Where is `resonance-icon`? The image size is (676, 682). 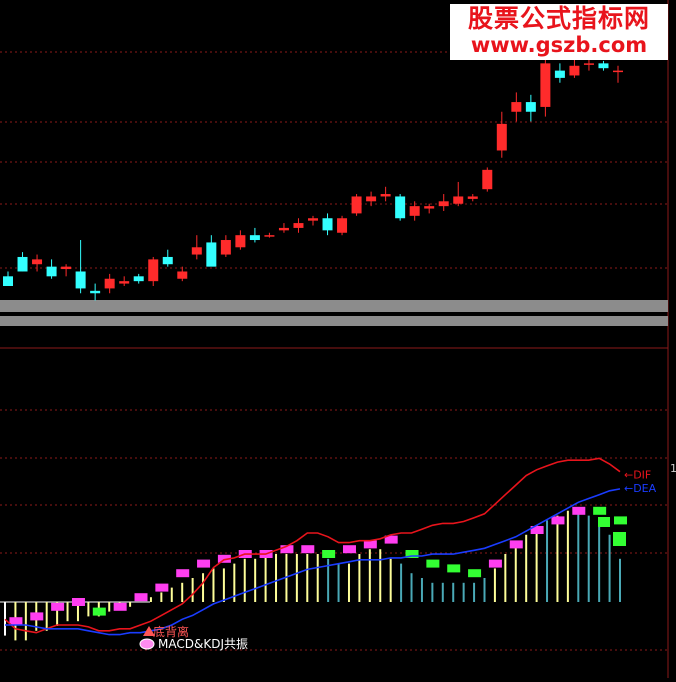
resonance-icon is located at coordinates (147, 644).